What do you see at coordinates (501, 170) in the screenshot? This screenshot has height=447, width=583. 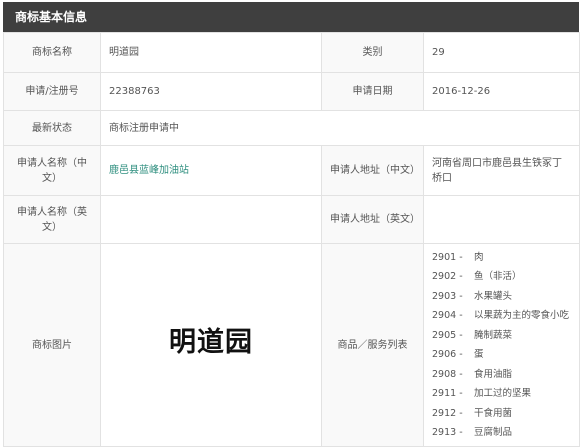 I see `applicant-address-cn-value: 河南省周口市鹿邑县生铁冢丁桥口` at bounding box center [501, 170].